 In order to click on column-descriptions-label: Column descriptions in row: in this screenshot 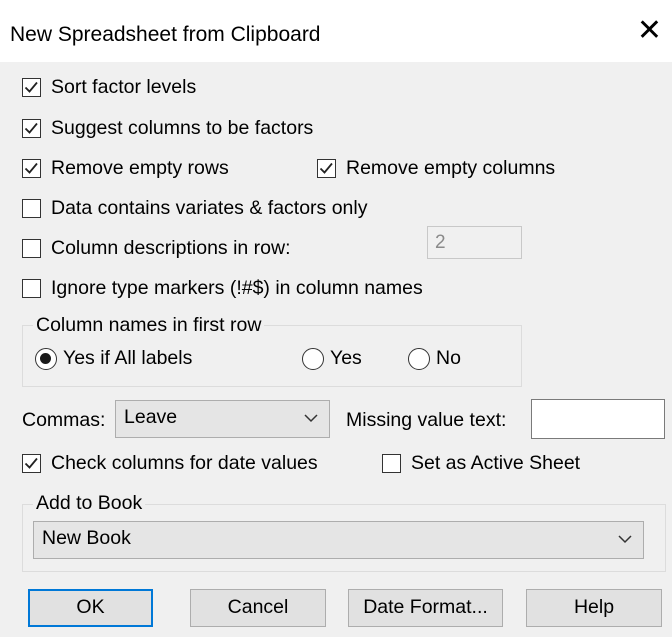, I will do `click(171, 248)`.